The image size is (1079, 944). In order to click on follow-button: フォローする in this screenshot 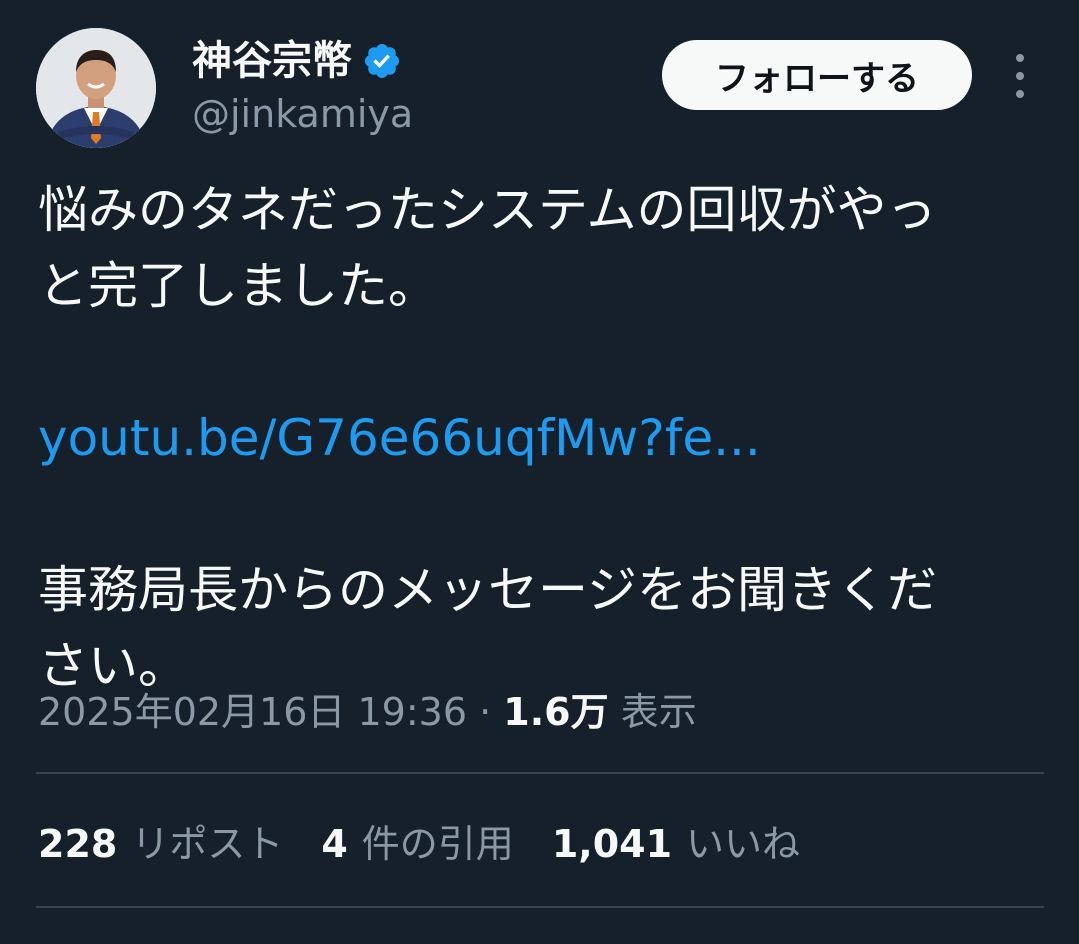, I will do `click(817, 75)`.